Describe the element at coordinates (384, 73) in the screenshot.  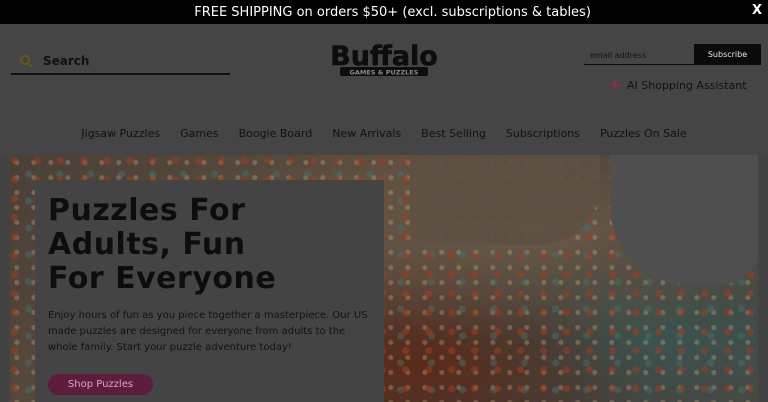
I see `logo-sub-text: GAMES & PUZZLES` at that location.